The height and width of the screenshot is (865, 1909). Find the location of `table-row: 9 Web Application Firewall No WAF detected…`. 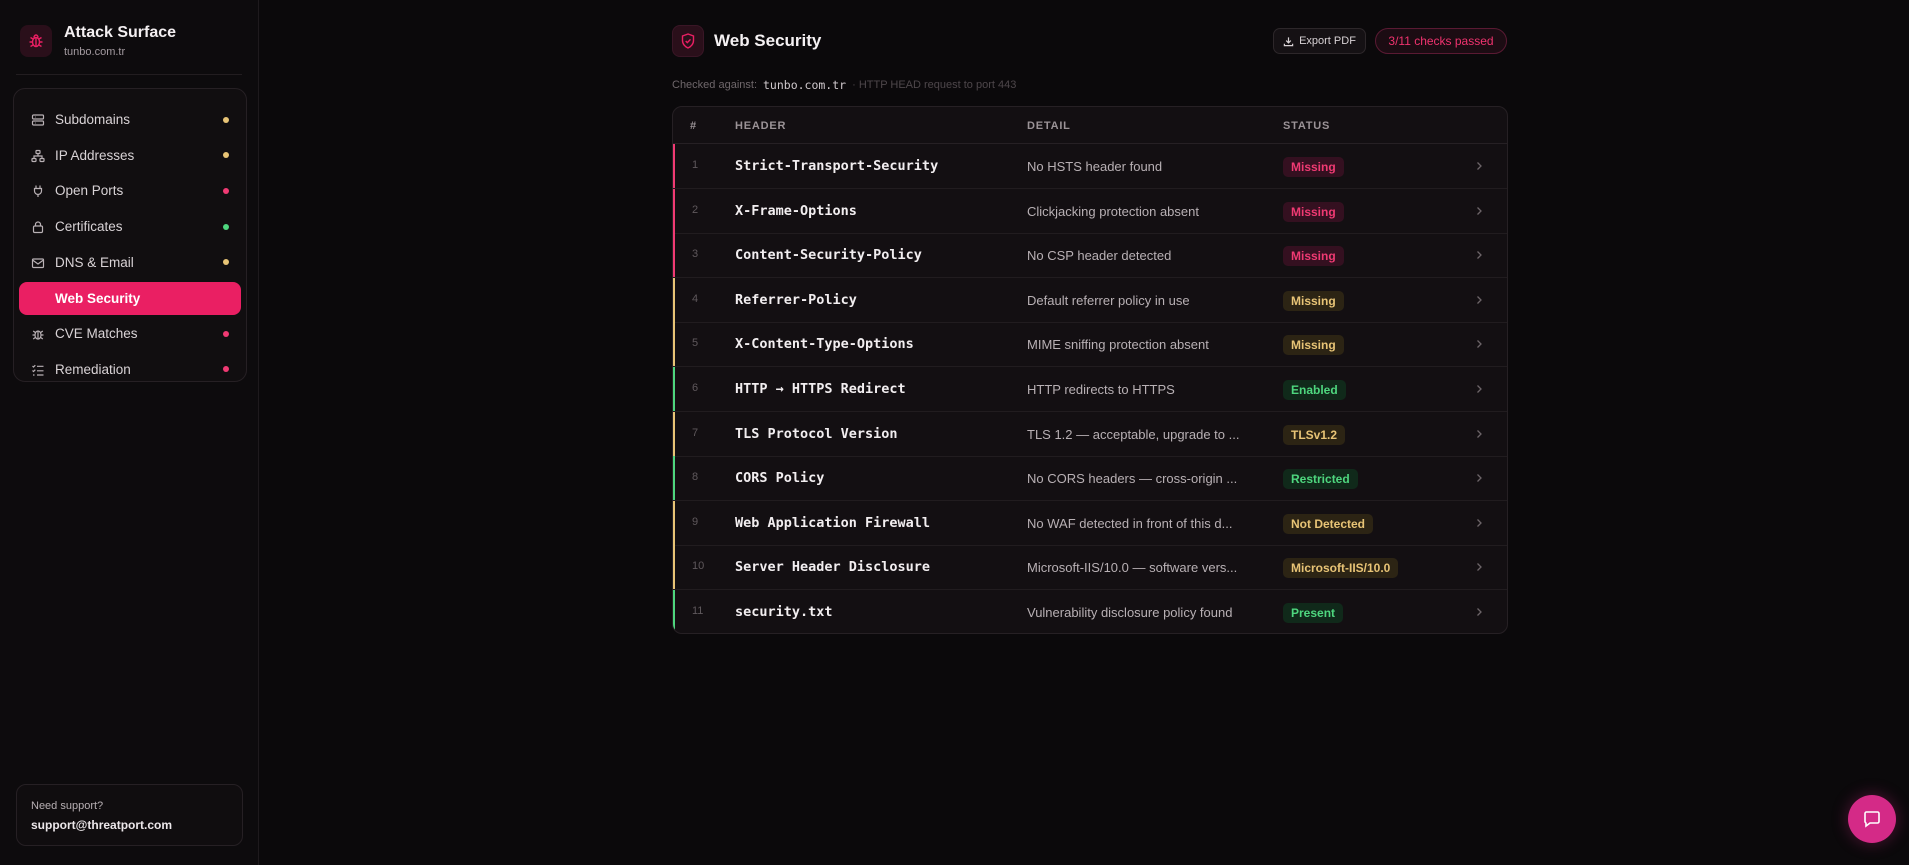

table-row: 9 Web Application Firewall No WAF detected… is located at coordinates (1090, 523).